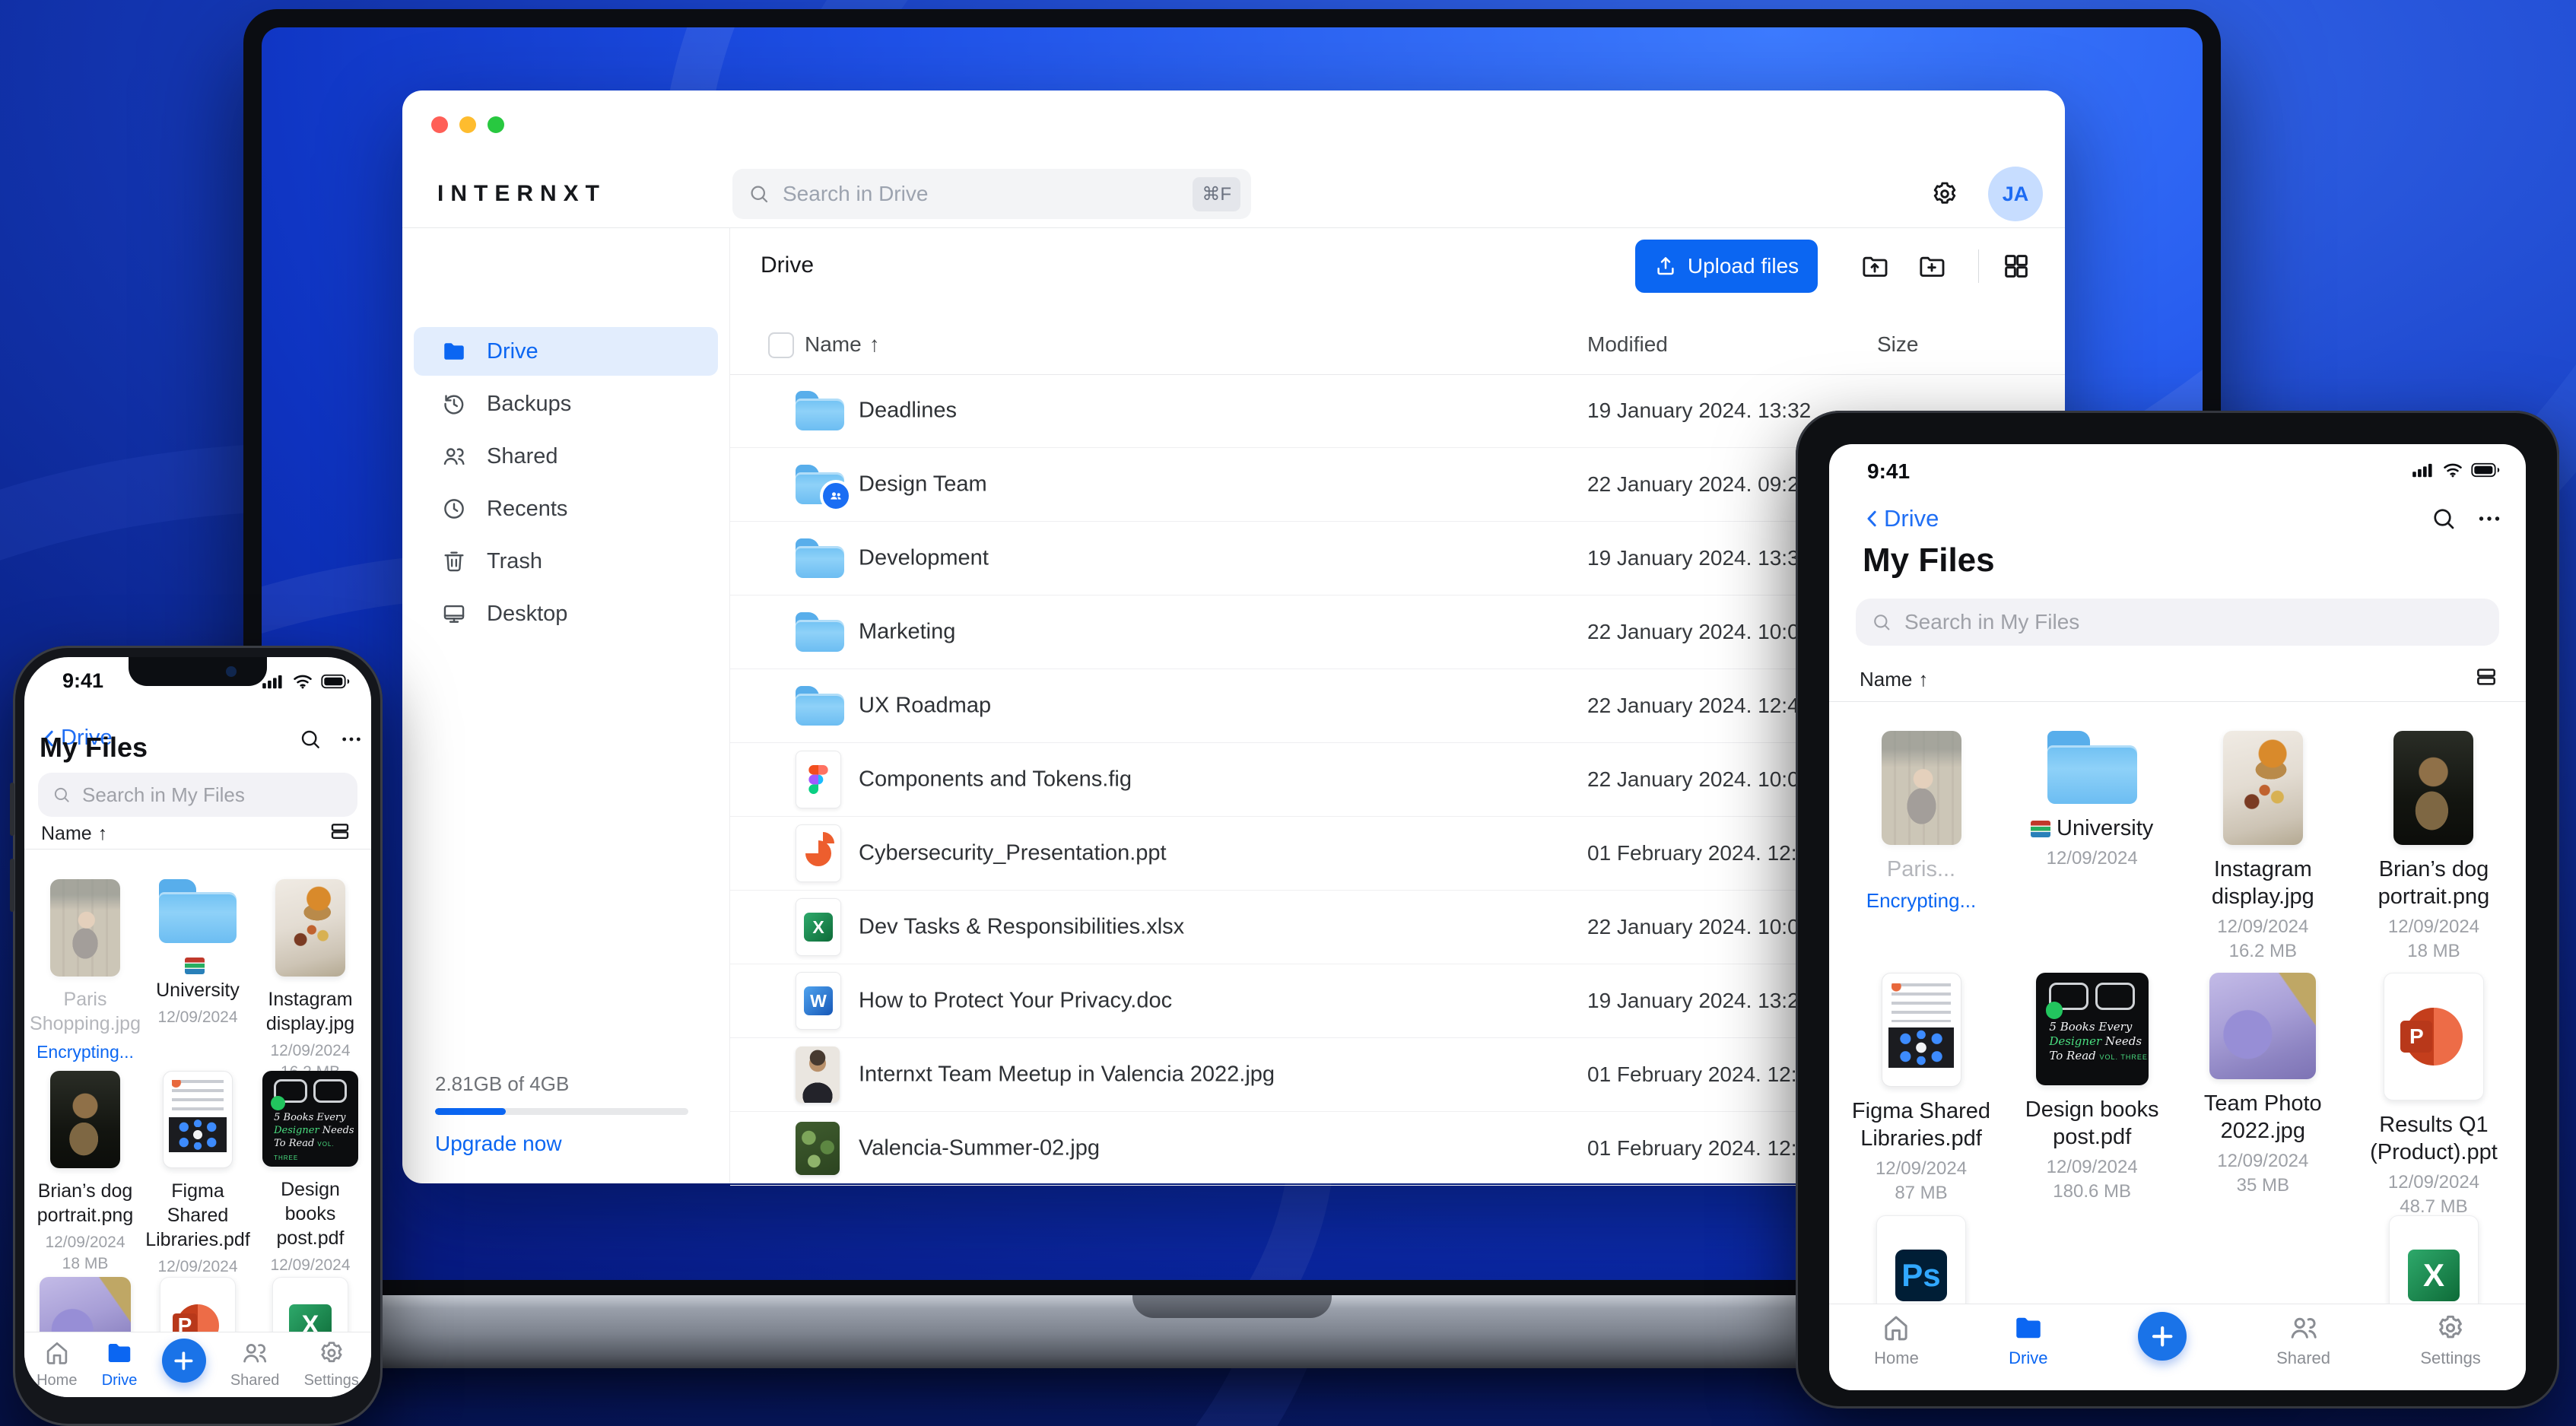 This screenshot has height=1426, width=2576. I want to click on column-header-size: Size, so click(1897, 344).